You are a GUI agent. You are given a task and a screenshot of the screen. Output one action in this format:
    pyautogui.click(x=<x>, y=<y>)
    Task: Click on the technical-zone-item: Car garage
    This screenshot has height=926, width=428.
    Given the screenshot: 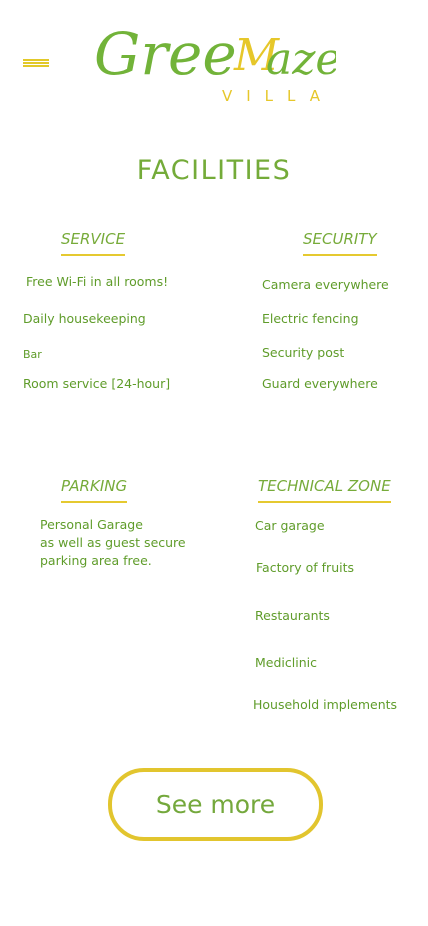 What is the action you would take?
    pyautogui.click(x=290, y=525)
    